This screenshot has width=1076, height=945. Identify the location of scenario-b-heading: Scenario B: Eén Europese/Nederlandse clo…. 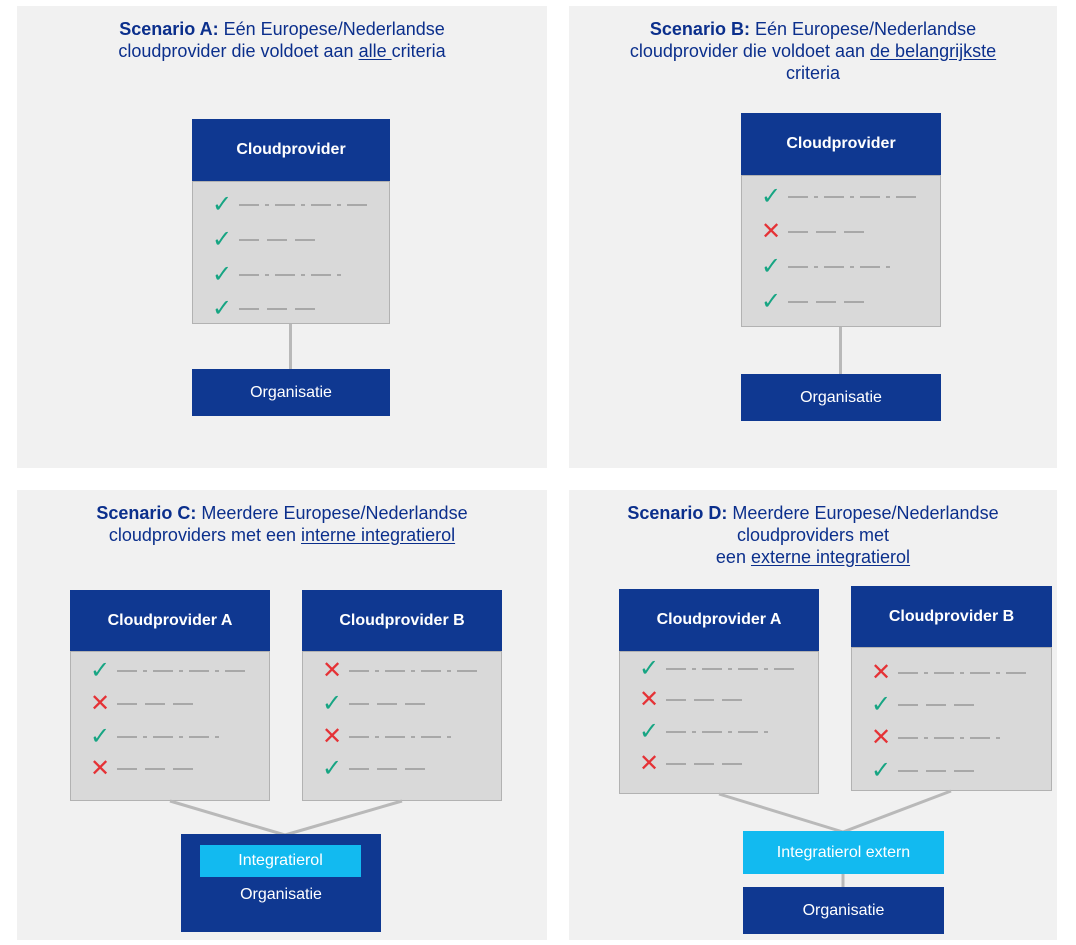
(813, 51).